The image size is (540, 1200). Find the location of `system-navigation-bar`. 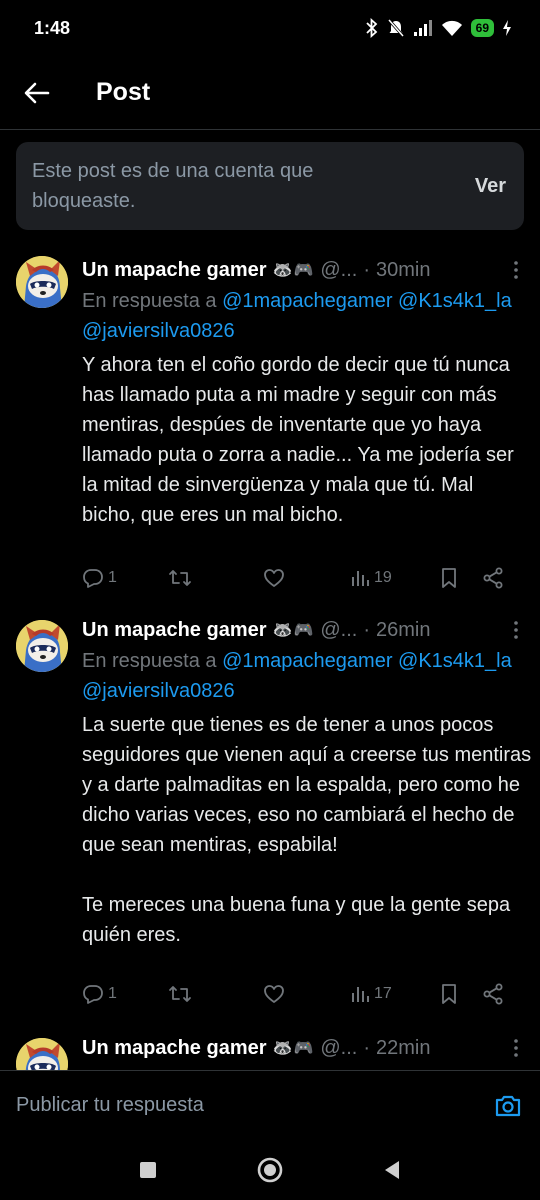

system-navigation-bar is located at coordinates (270, 1170).